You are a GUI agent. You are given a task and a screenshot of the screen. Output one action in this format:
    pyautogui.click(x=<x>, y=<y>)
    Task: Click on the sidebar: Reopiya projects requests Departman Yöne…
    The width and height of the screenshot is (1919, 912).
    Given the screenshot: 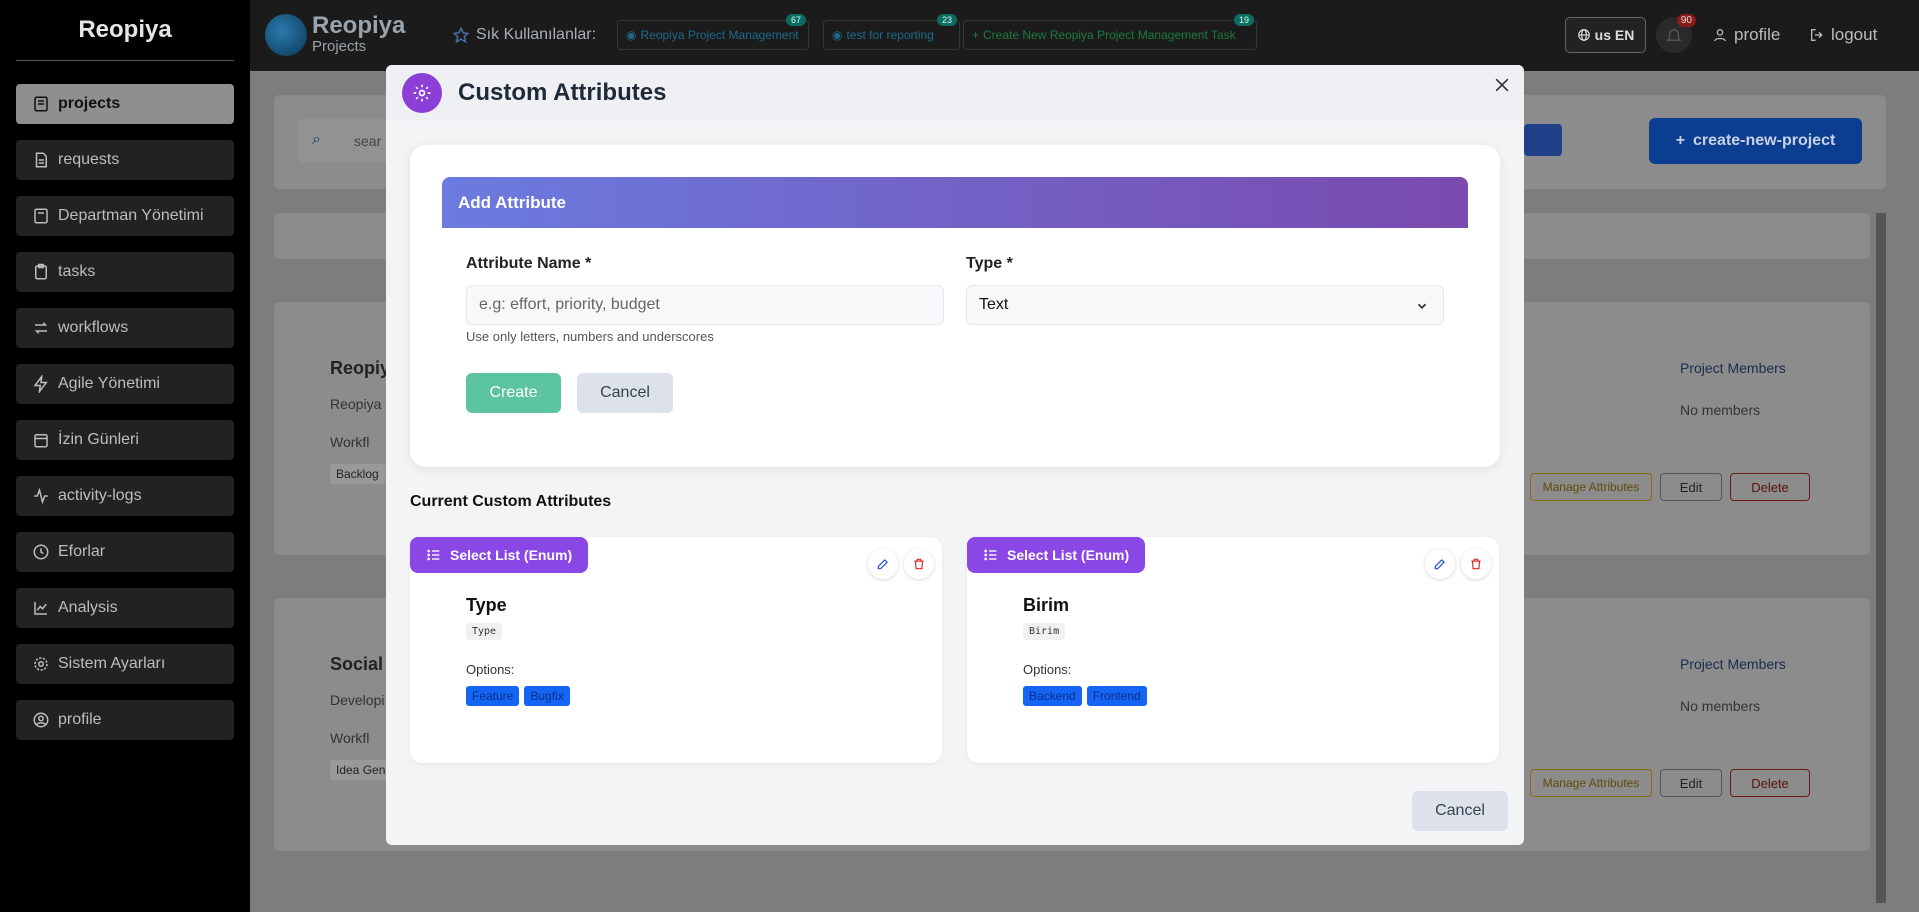 What is the action you would take?
    pyautogui.click(x=125, y=456)
    